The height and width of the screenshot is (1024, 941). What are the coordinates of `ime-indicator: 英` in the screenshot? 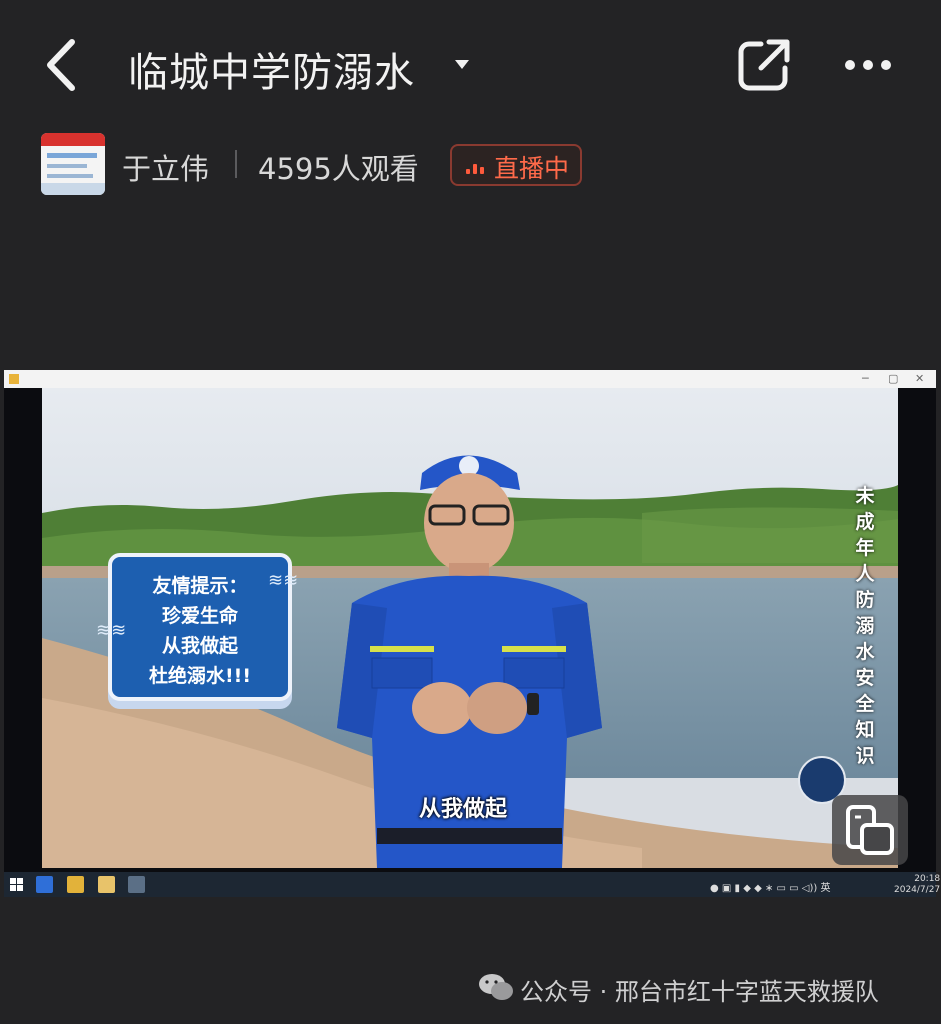 It's located at (825, 888).